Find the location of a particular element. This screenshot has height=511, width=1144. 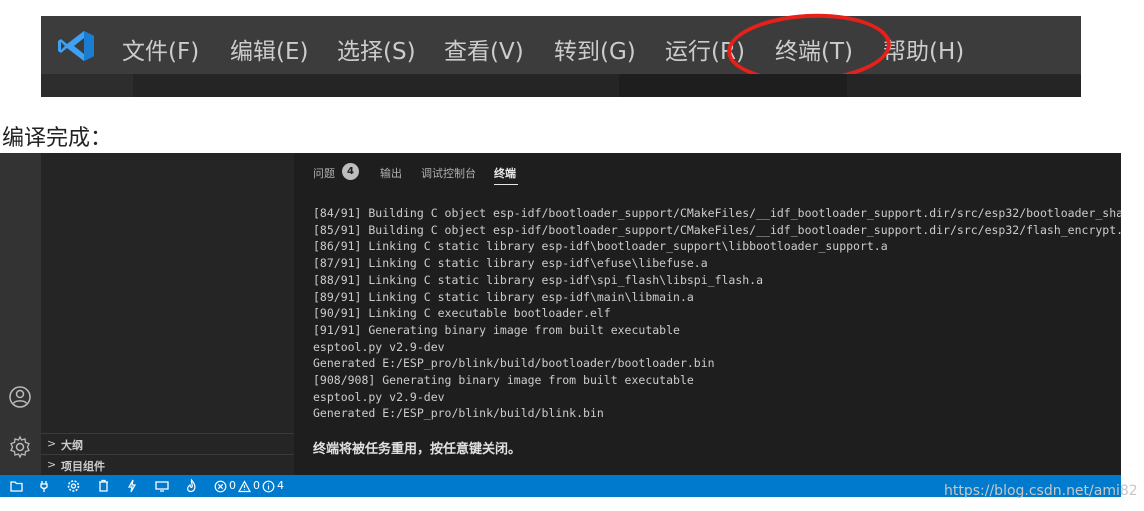

active-tab-indicator is located at coordinates (506, 184).